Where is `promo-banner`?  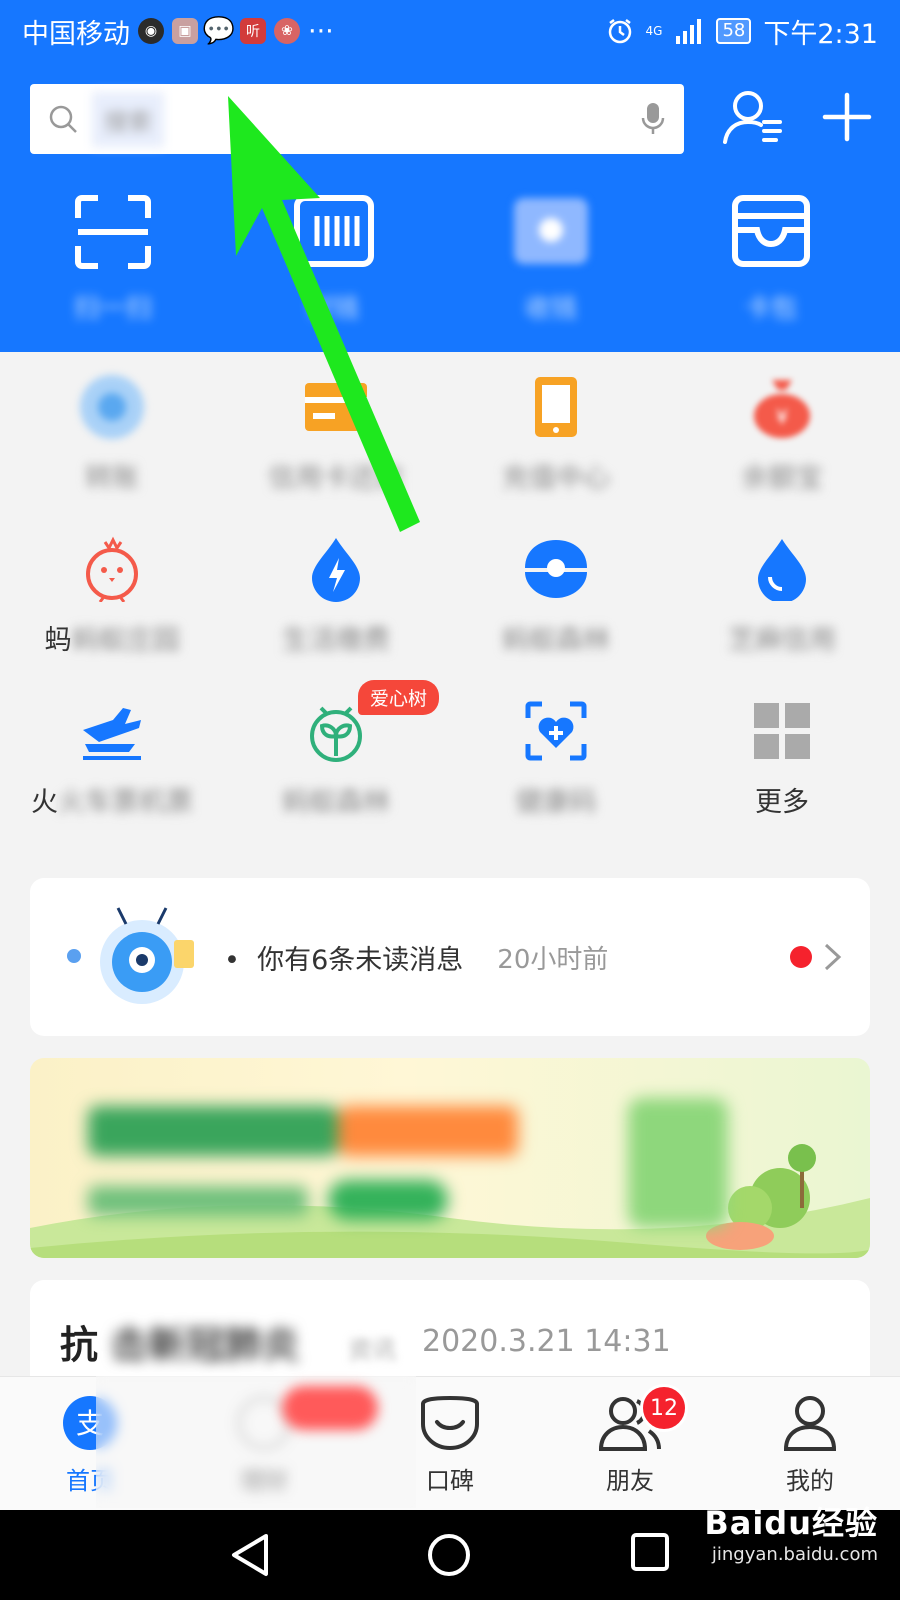
promo-banner is located at coordinates (450, 1158).